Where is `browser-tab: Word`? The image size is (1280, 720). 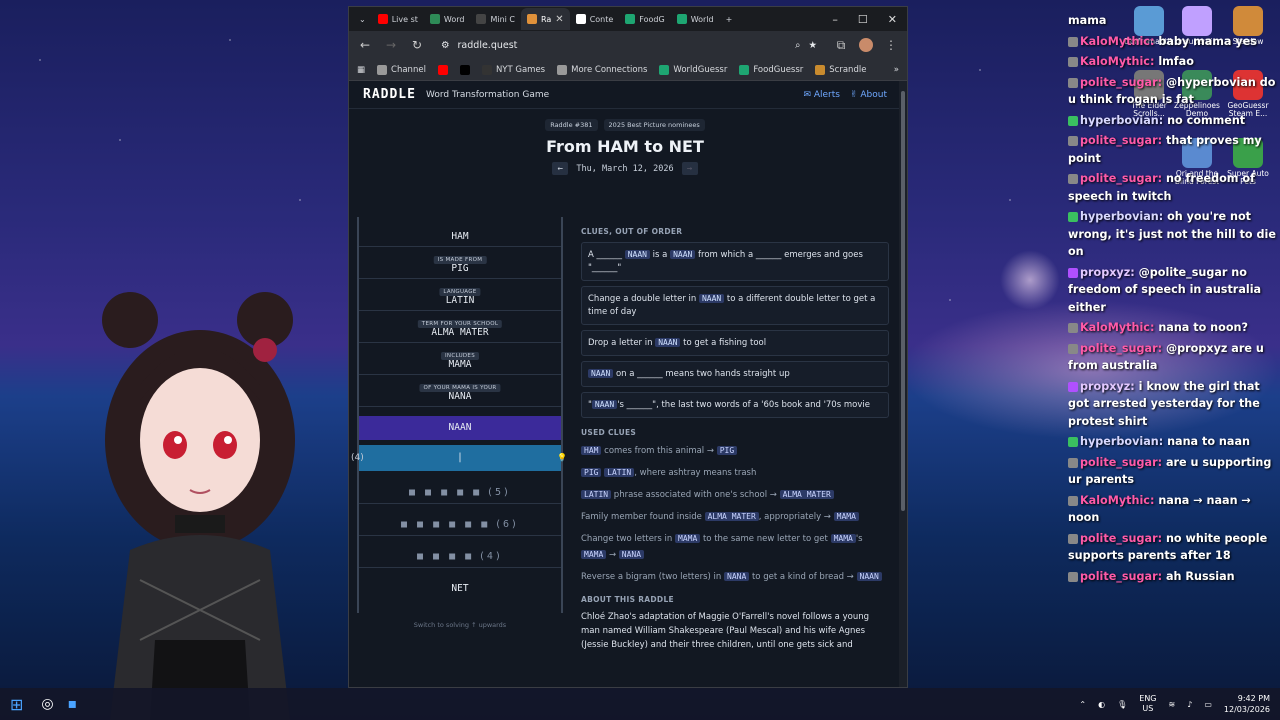
browser-tab: Word is located at coordinates (447, 19).